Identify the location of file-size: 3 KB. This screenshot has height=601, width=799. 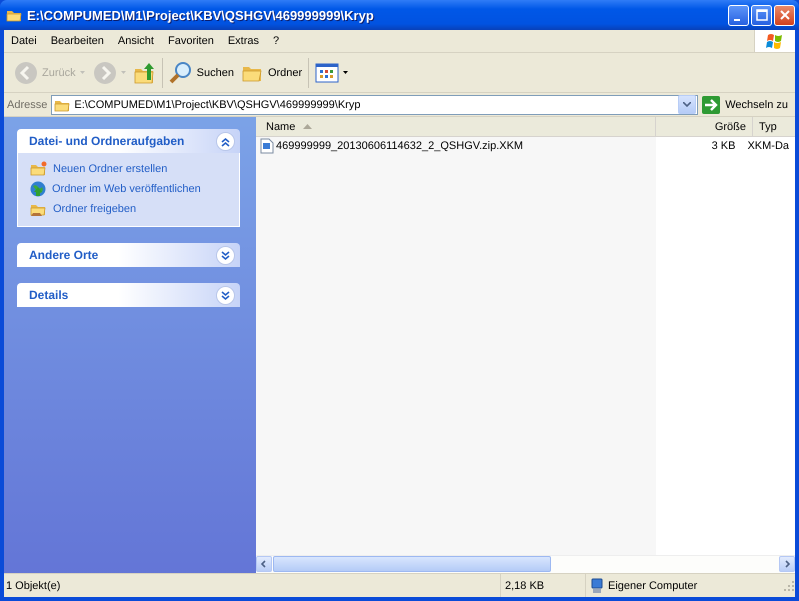
(723, 146).